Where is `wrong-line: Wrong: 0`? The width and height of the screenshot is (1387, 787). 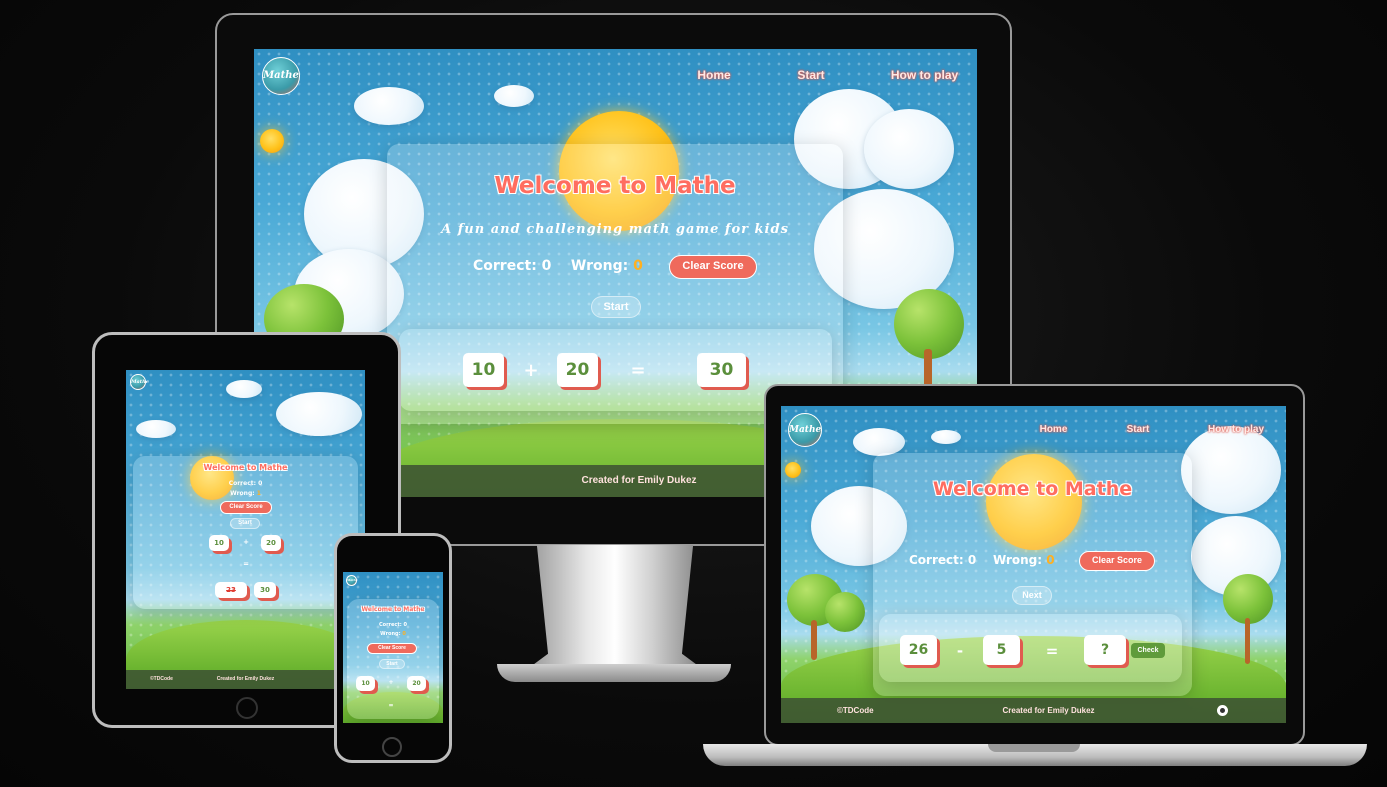
wrong-line: Wrong: 0 is located at coordinates (393, 634).